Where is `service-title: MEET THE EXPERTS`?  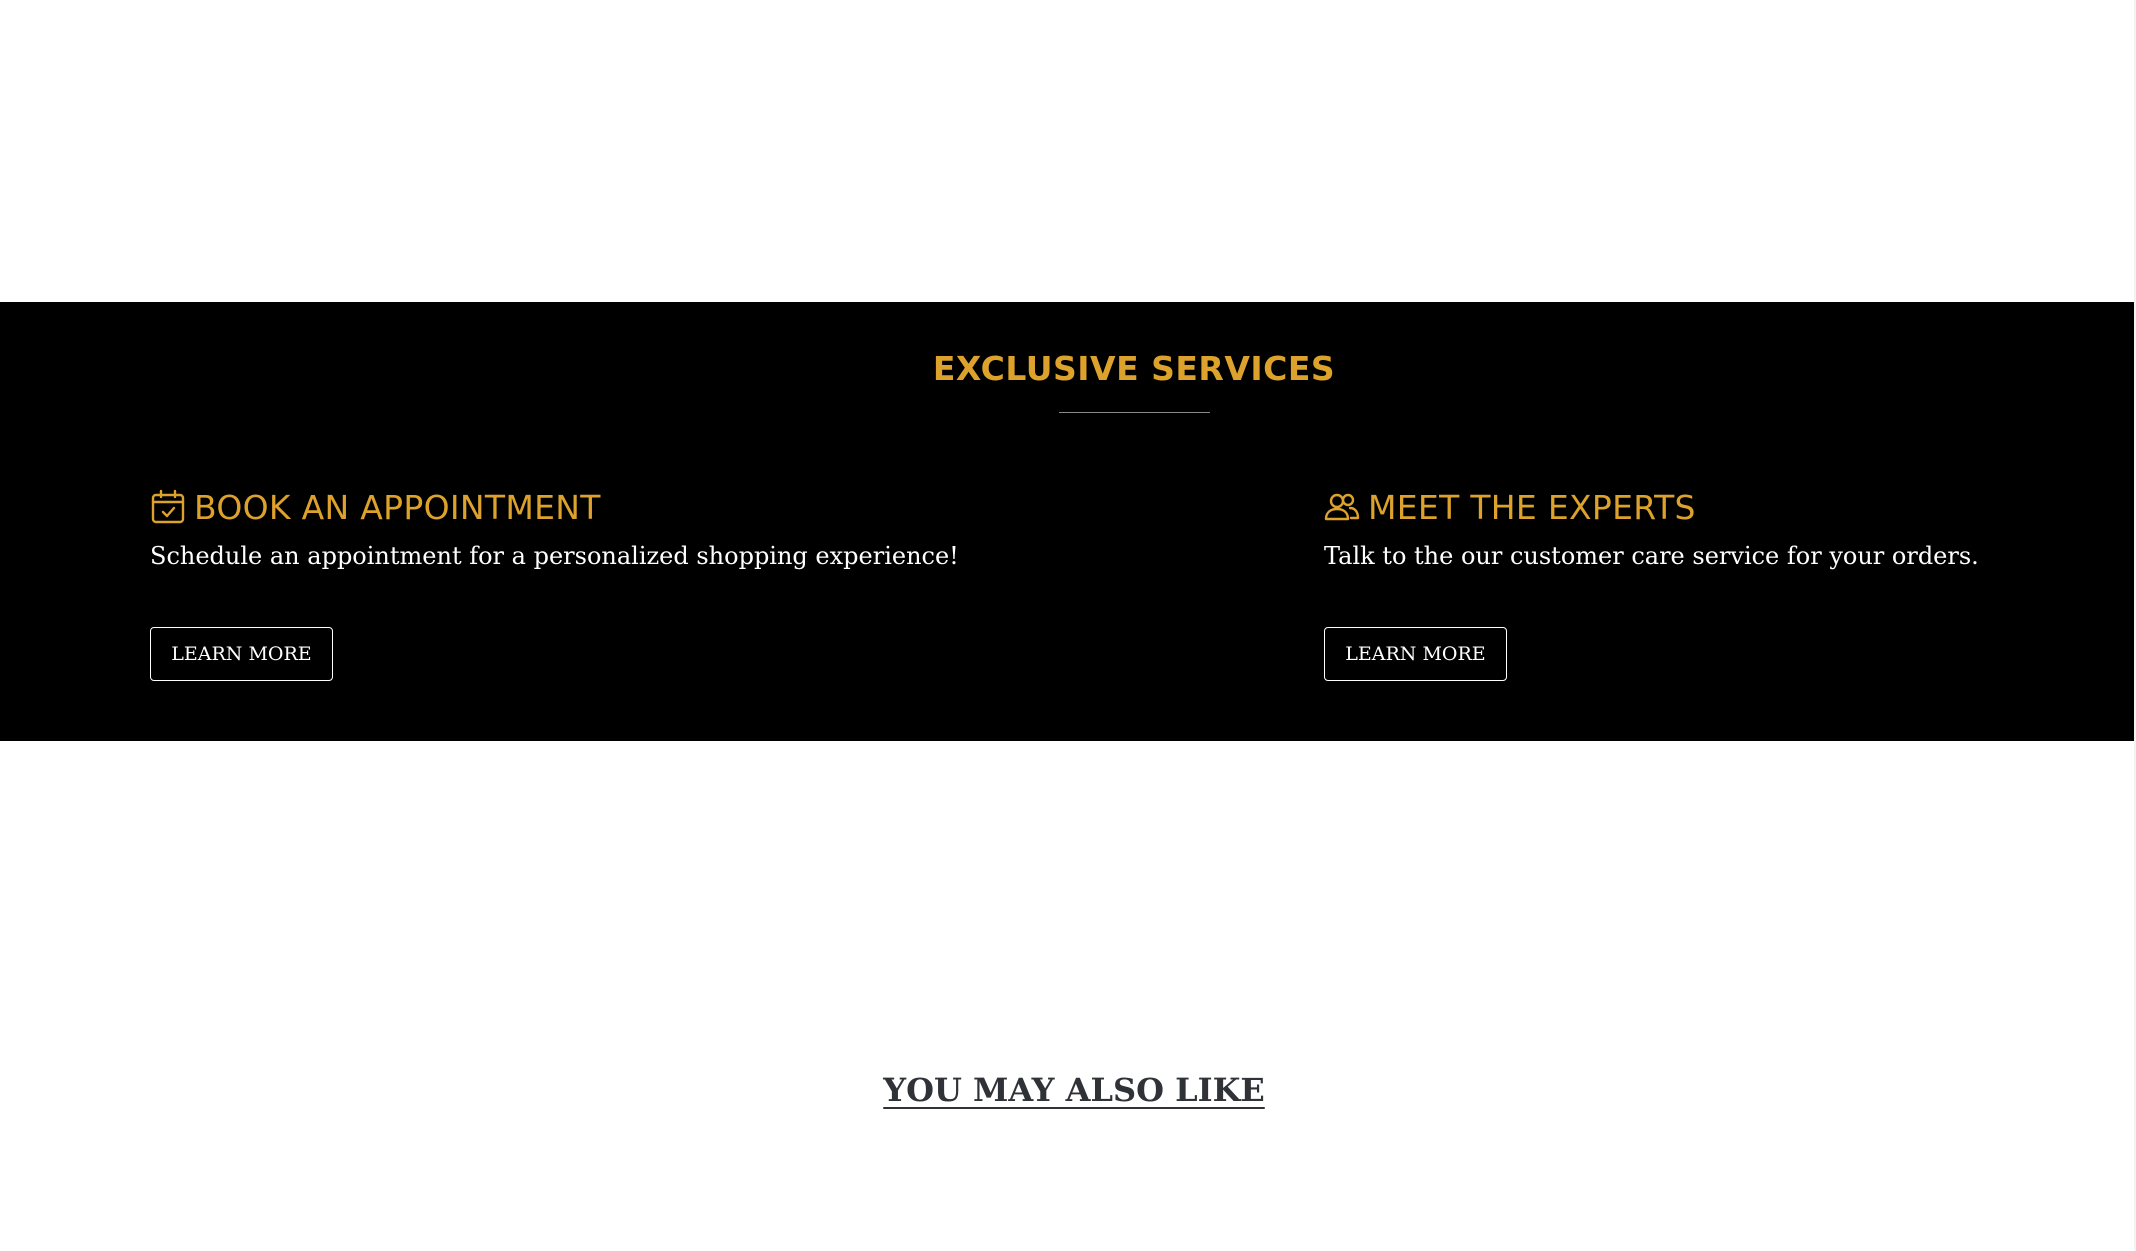
service-title: MEET THE EXPERTS is located at coordinates (1532, 507).